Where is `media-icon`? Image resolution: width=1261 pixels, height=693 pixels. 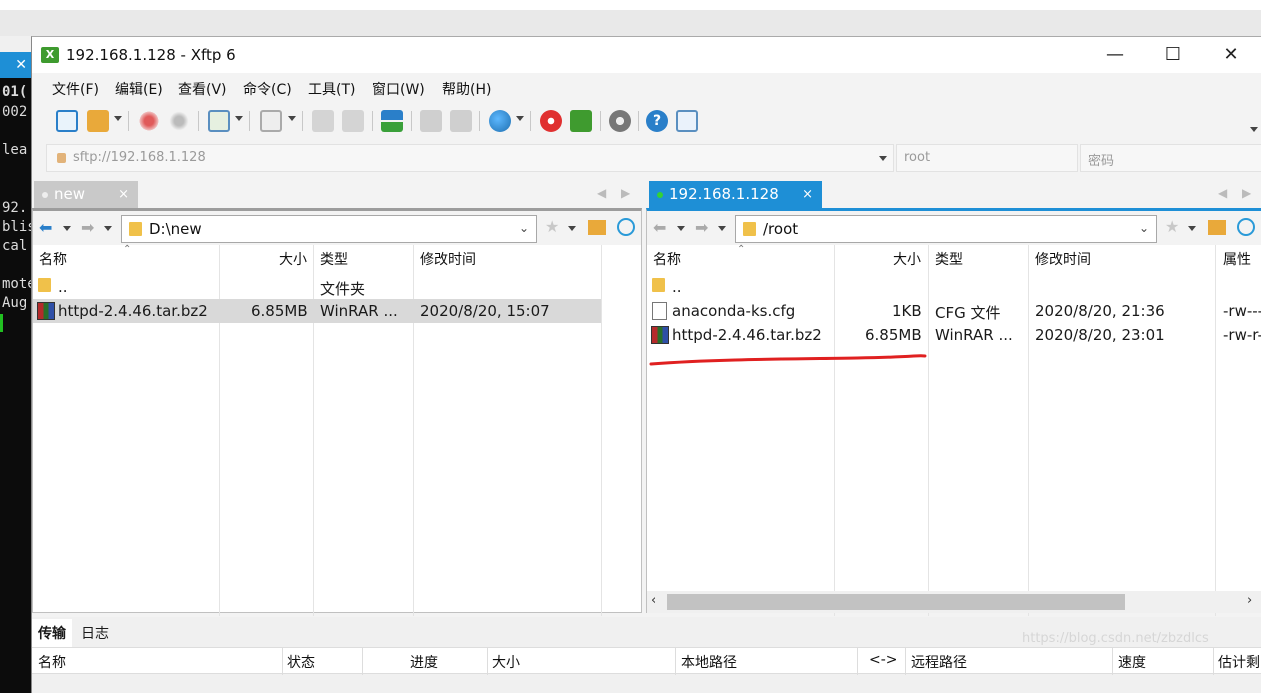 media-icon is located at coordinates (271, 121).